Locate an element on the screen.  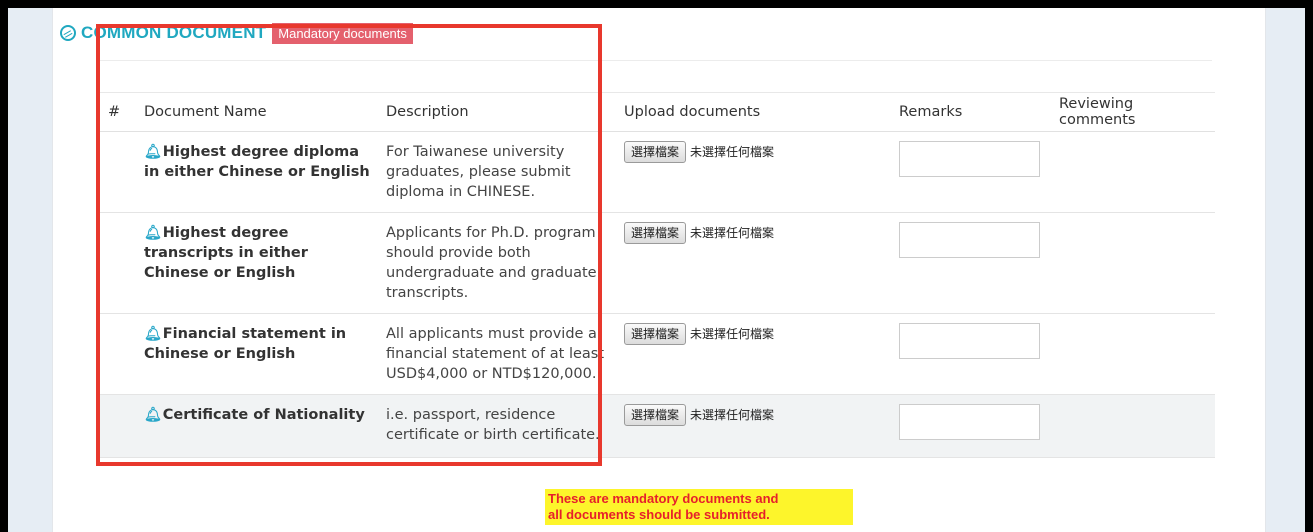
document-name: 🔔︎Certificate of Nationality is located at coordinates (257, 426).